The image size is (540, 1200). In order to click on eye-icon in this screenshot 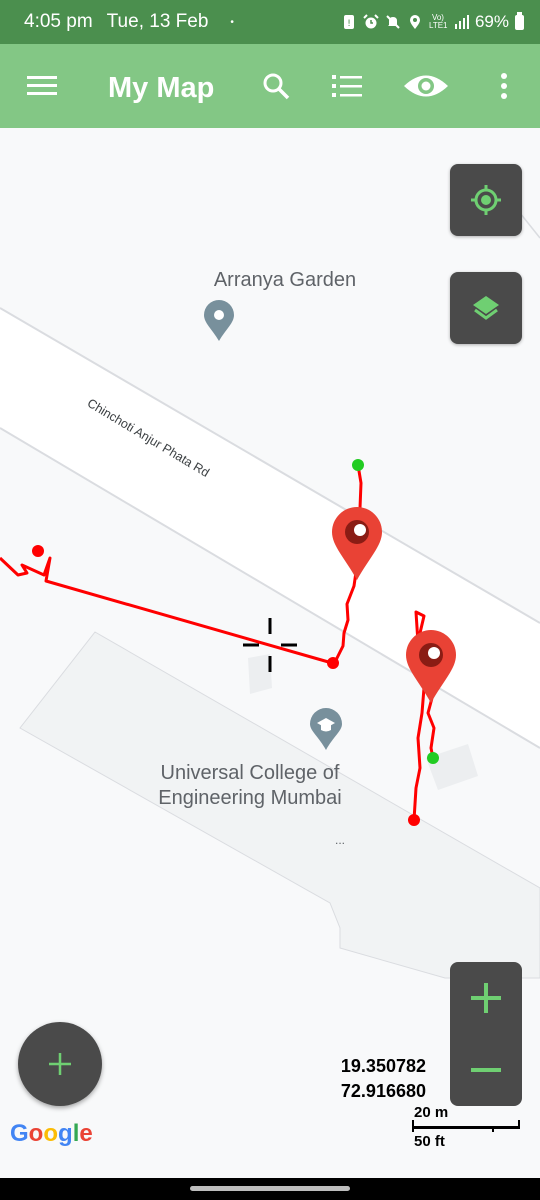, I will do `click(426, 86)`.